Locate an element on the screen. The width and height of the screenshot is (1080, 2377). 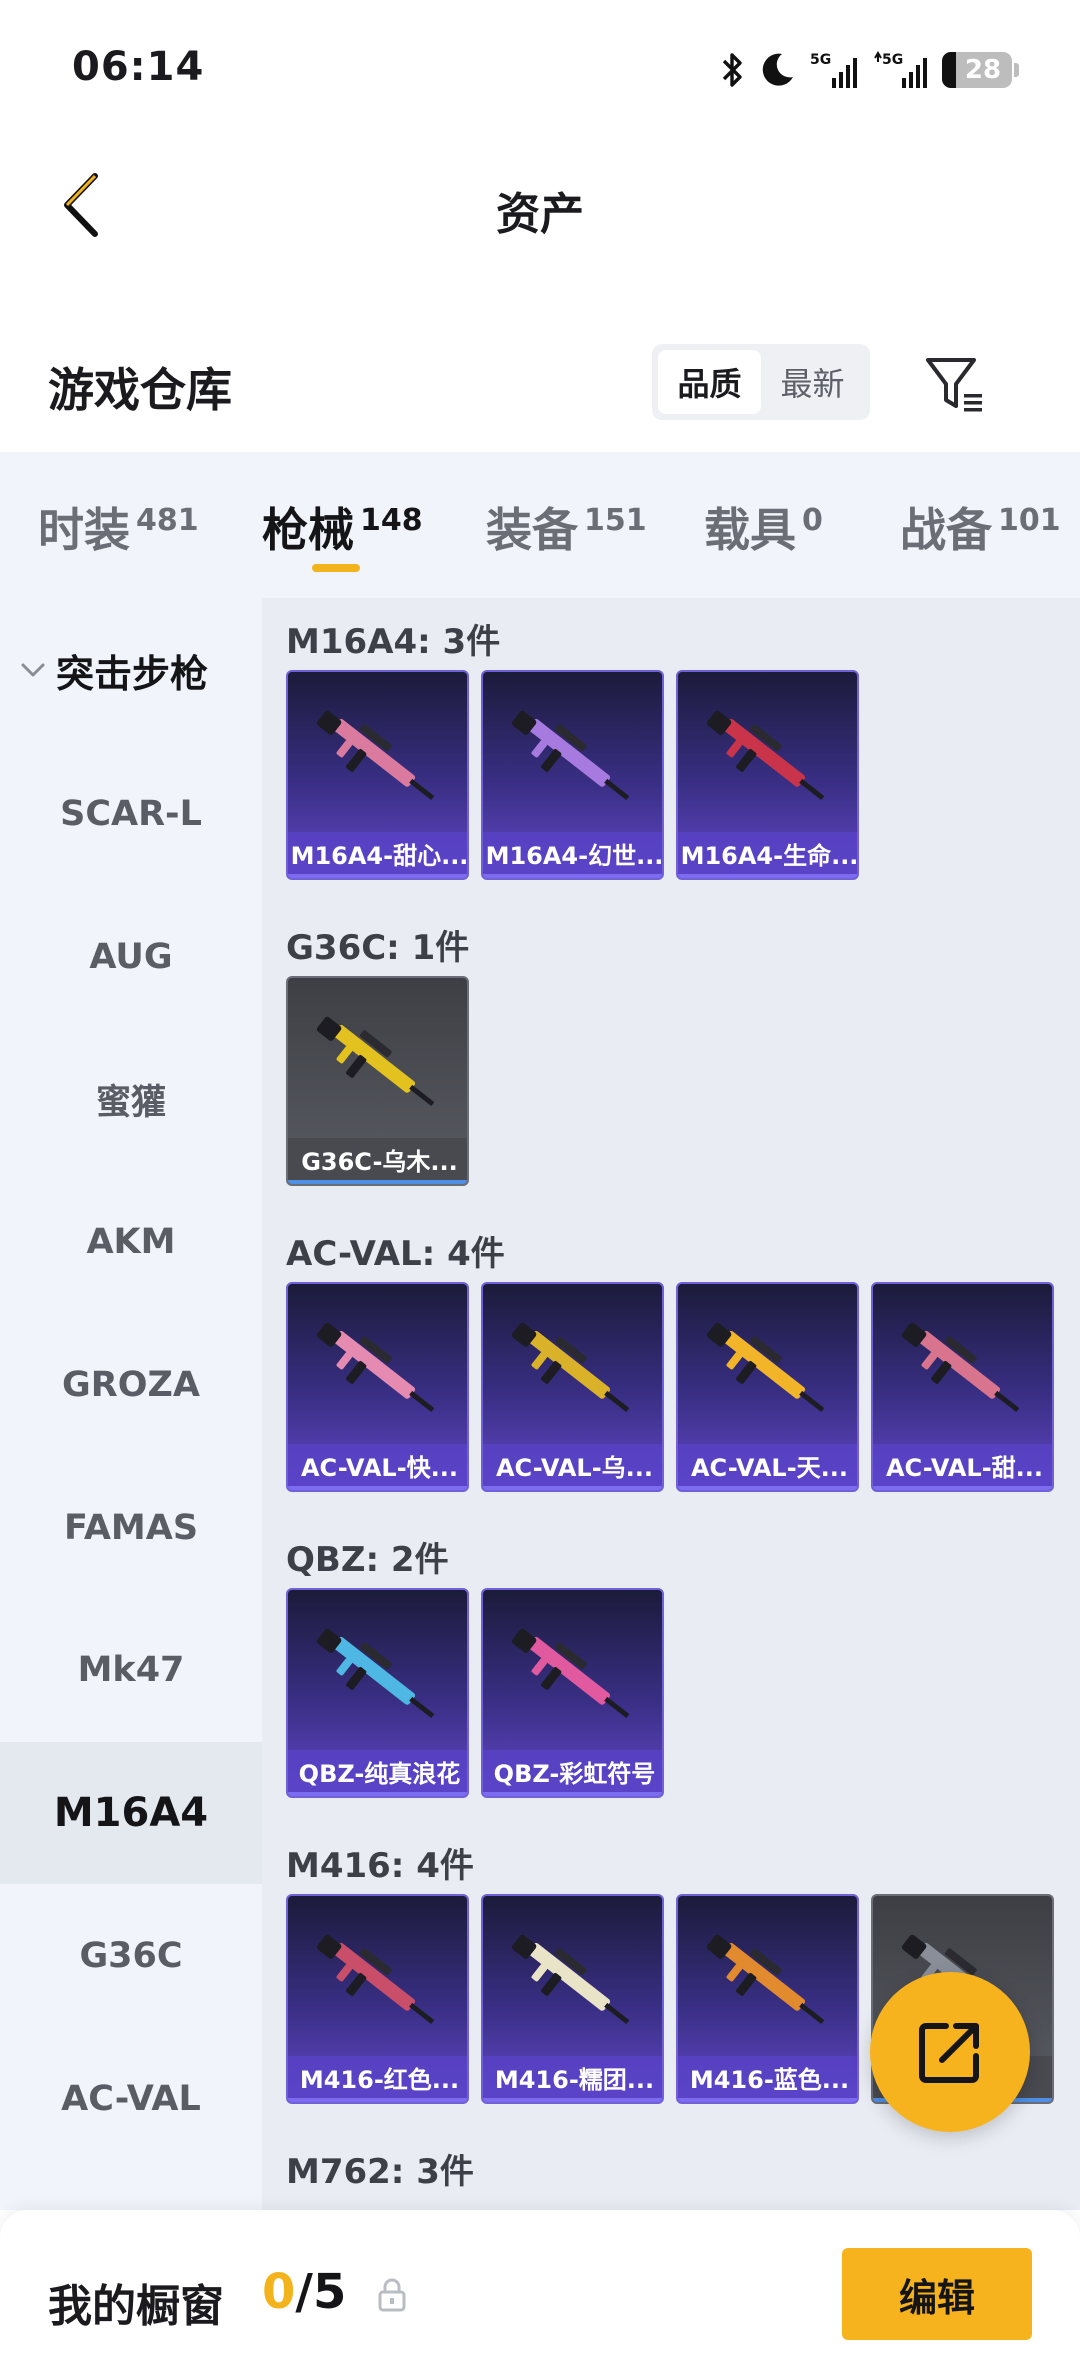
sidebar-item-honey-badger: 蜜獾 is located at coordinates (131, 1099).